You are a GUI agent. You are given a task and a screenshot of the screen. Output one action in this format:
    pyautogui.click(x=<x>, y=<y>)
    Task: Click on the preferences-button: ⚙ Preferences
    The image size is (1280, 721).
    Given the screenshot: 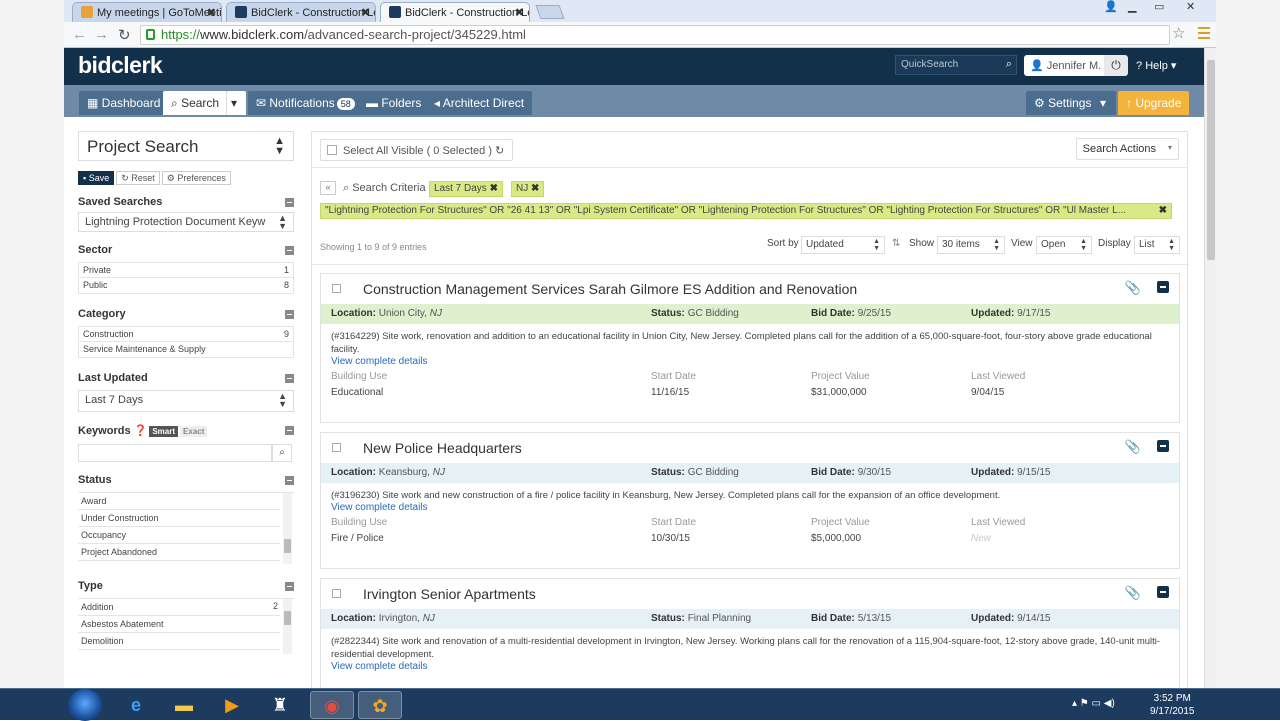 What is the action you would take?
    pyautogui.click(x=196, y=178)
    